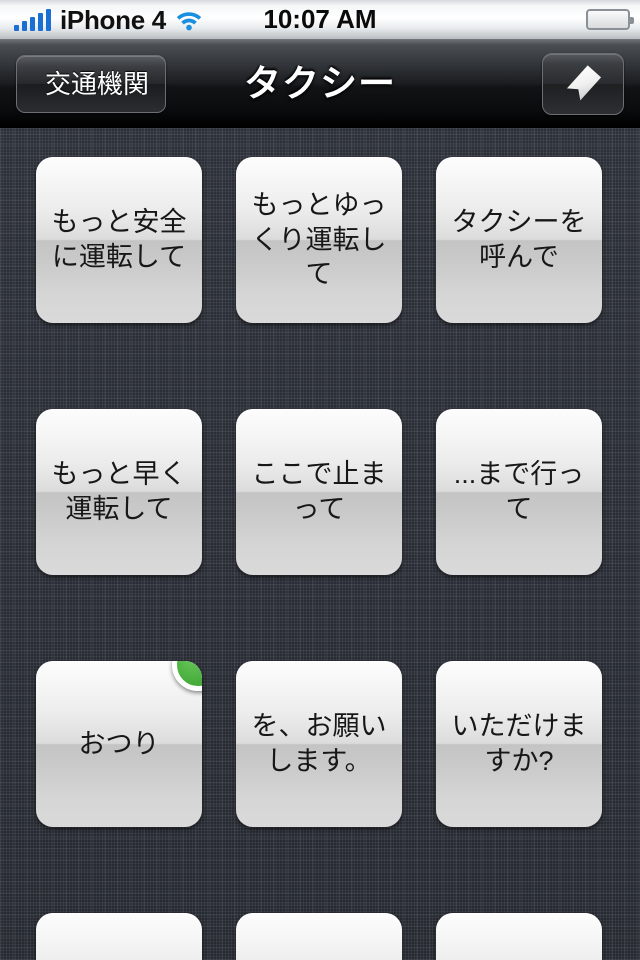  I want to click on ribbon-bookmark-button, so click(583, 83).